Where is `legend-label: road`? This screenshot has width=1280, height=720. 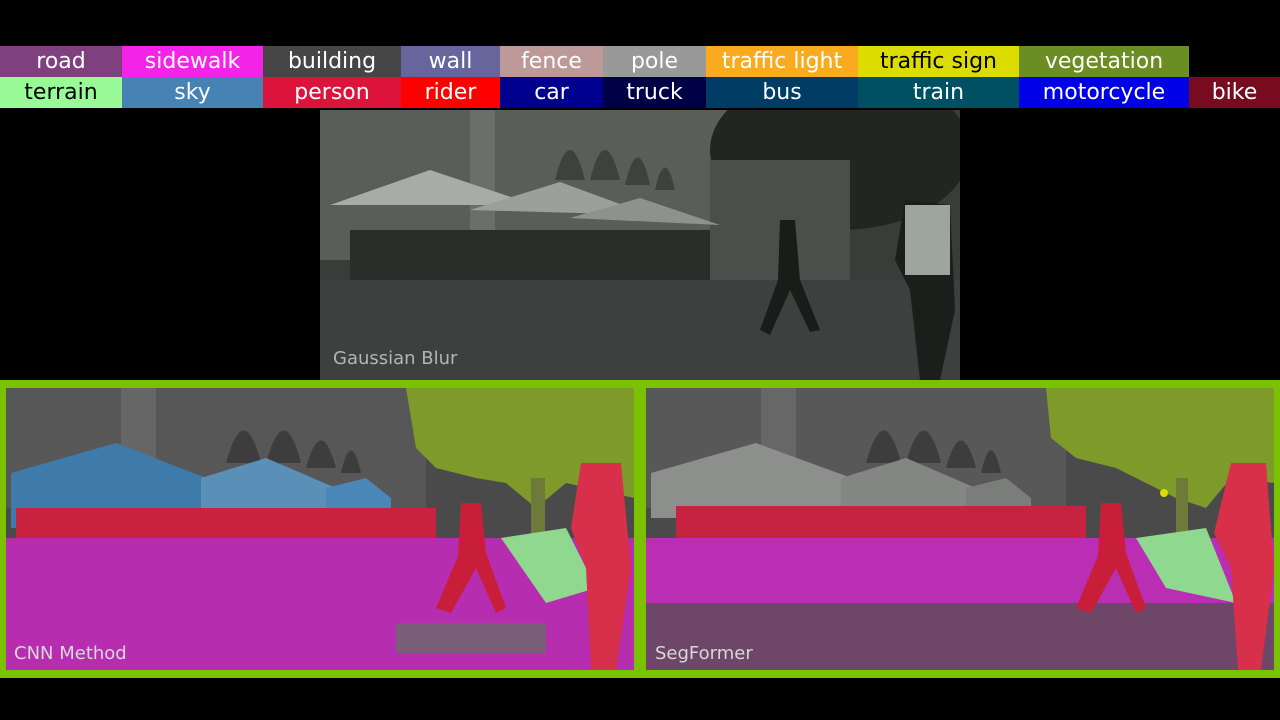 legend-label: road is located at coordinates (61, 61).